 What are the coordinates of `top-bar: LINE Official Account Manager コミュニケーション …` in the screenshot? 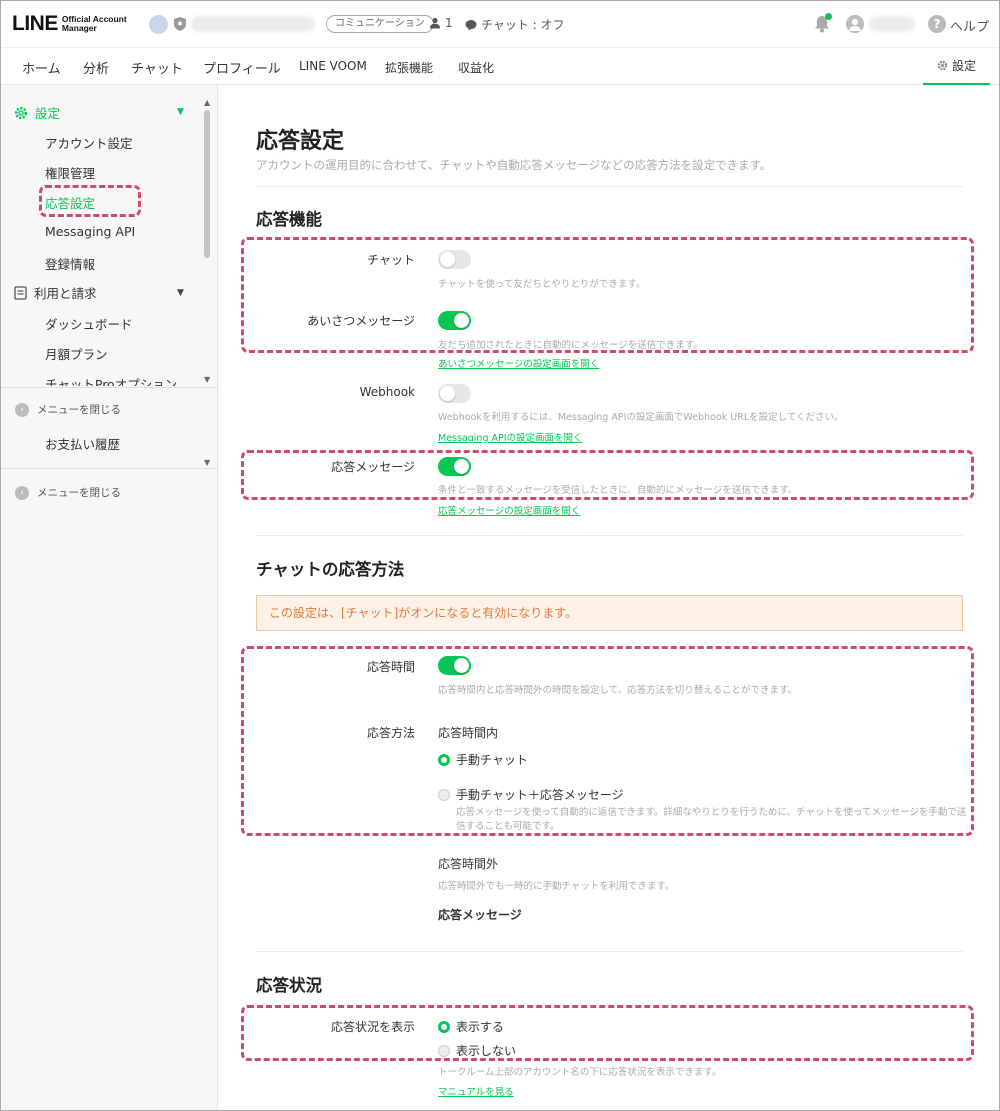 It's located at (500, 24).